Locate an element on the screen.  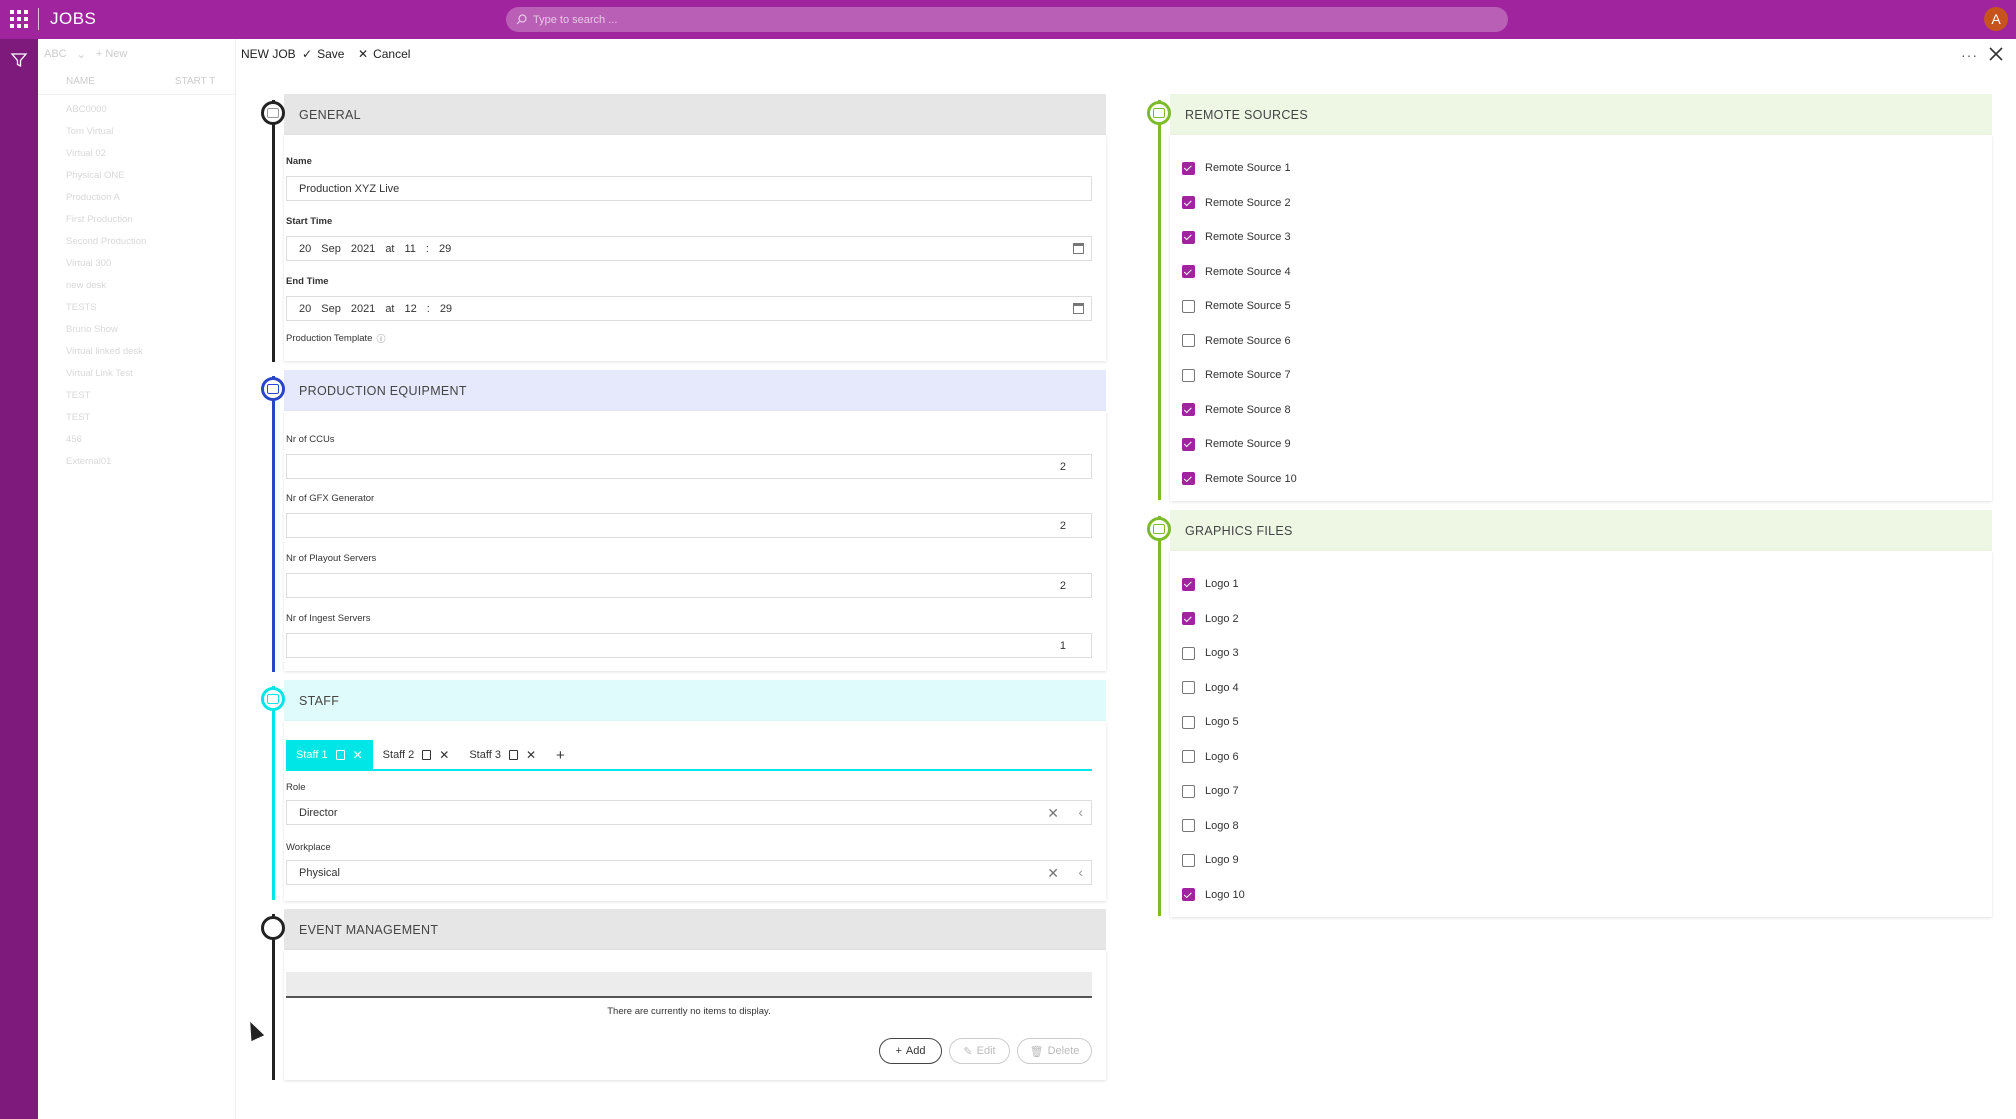
list-item: new desk is located at coordinates (150, 286).